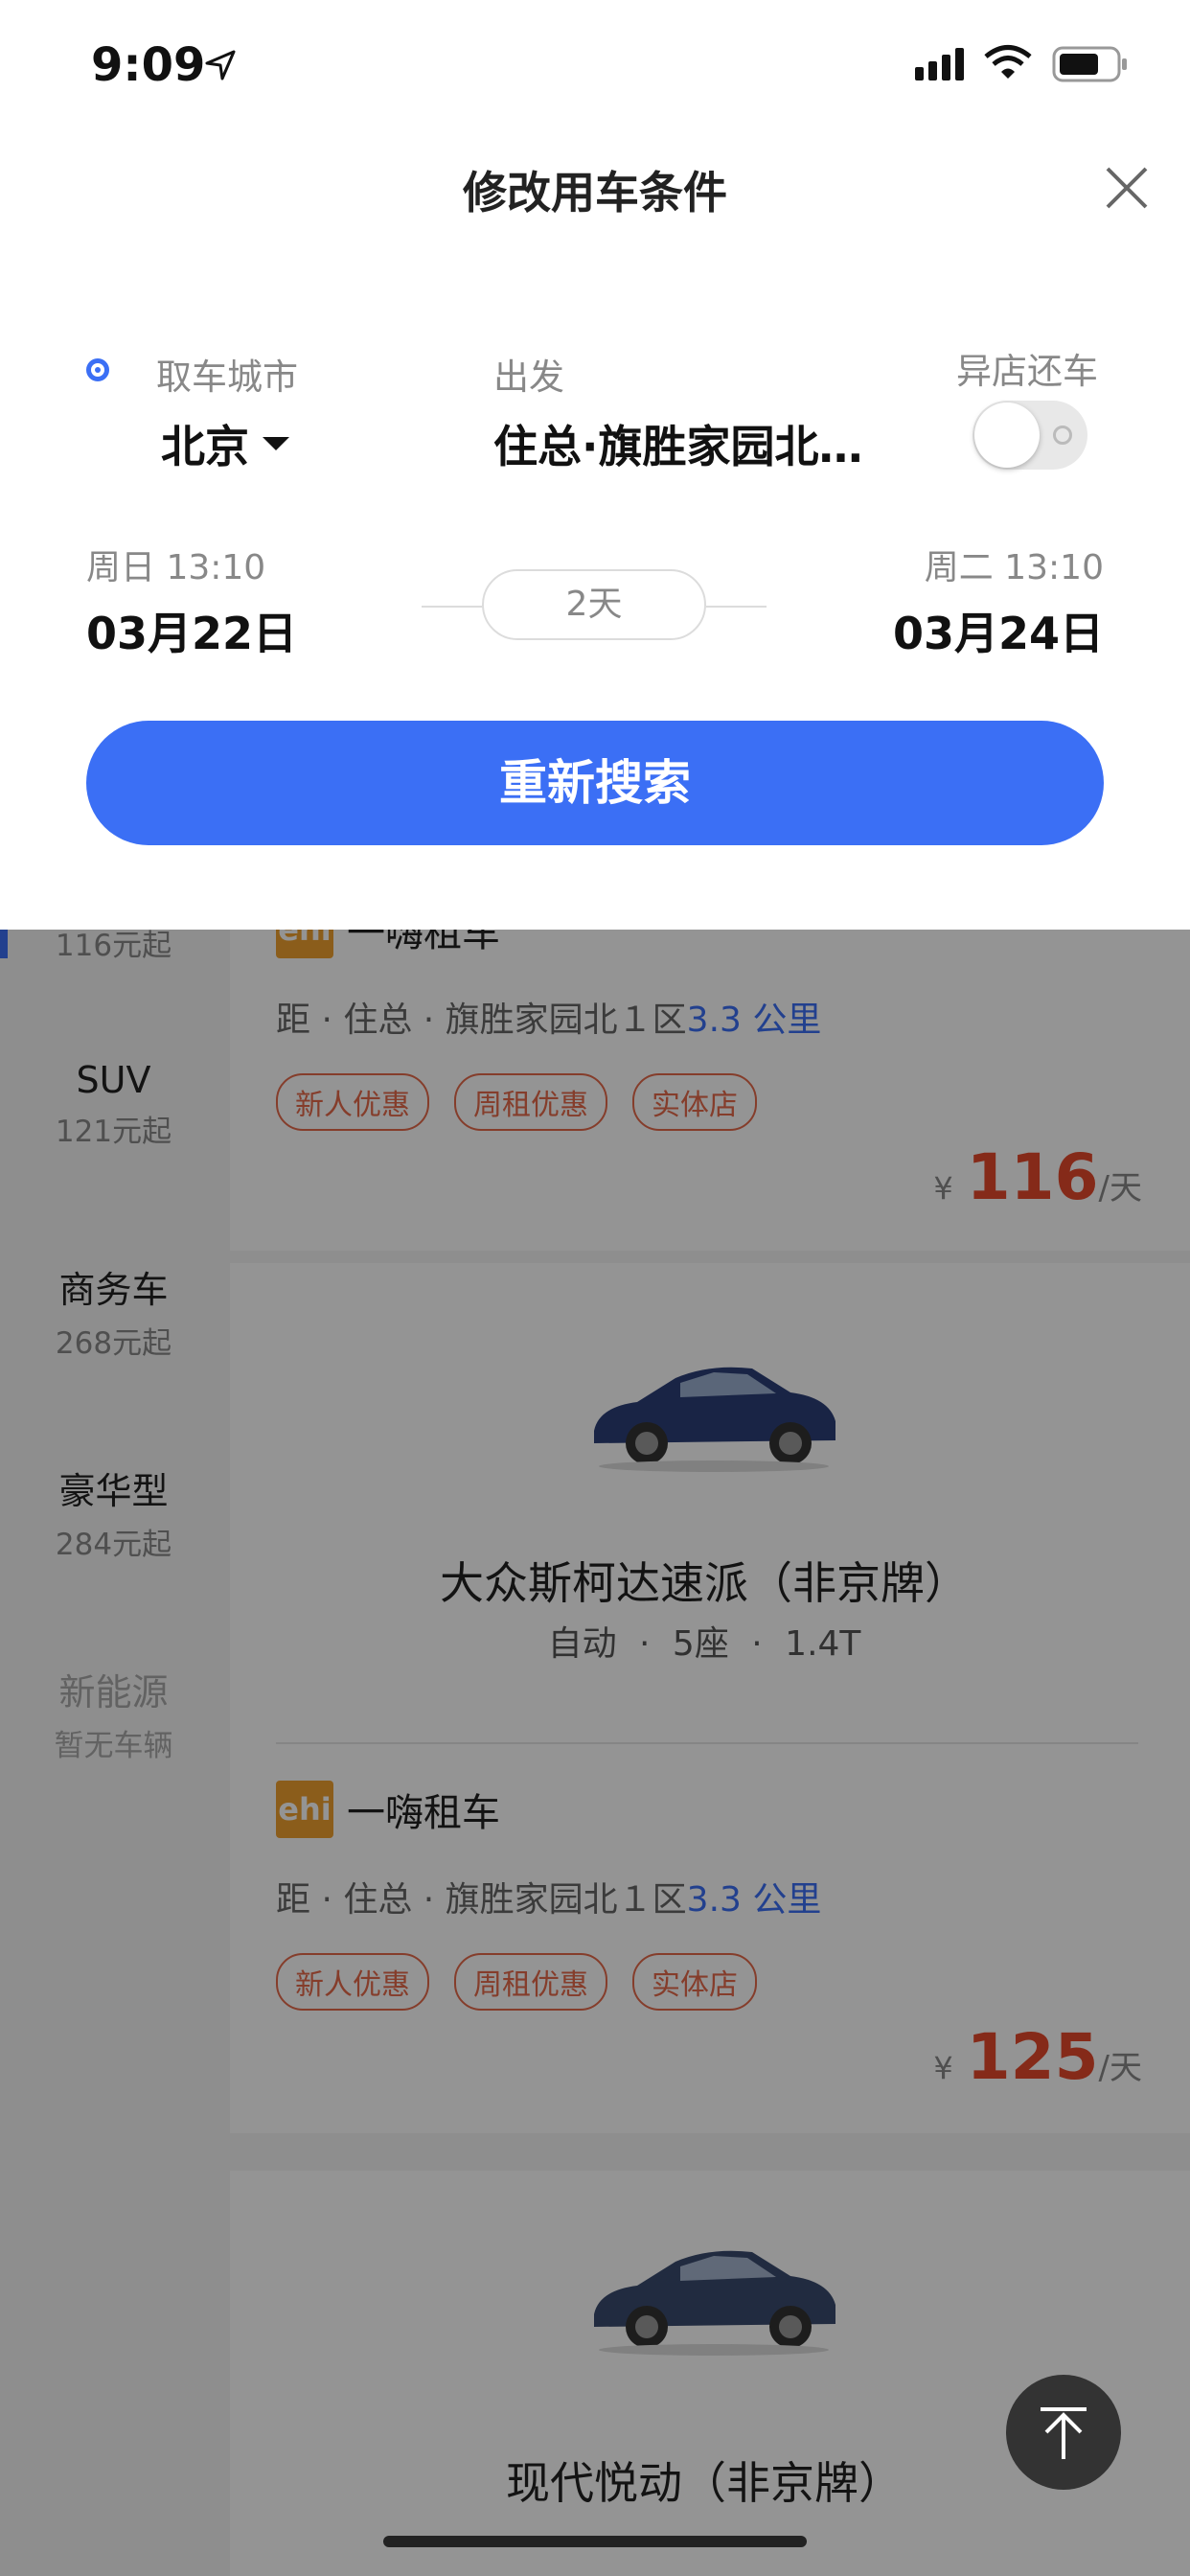  What do you see at coordinates (736, 607) in the screenshot?
I see `duration-line-right` at bounding box center [736, 607].